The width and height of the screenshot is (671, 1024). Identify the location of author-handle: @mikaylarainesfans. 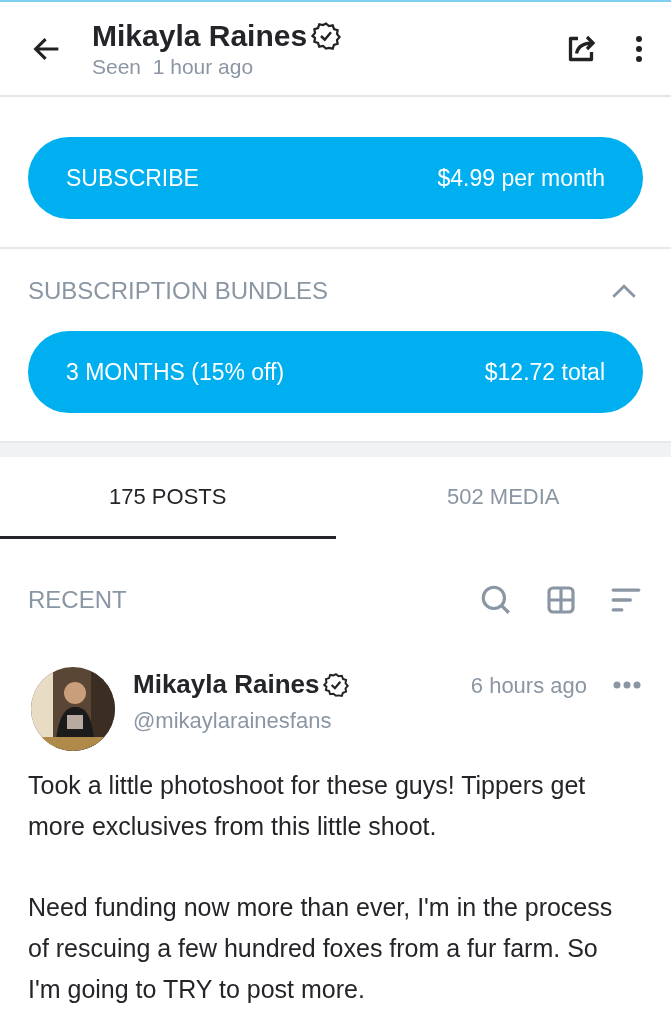
(302, 721).